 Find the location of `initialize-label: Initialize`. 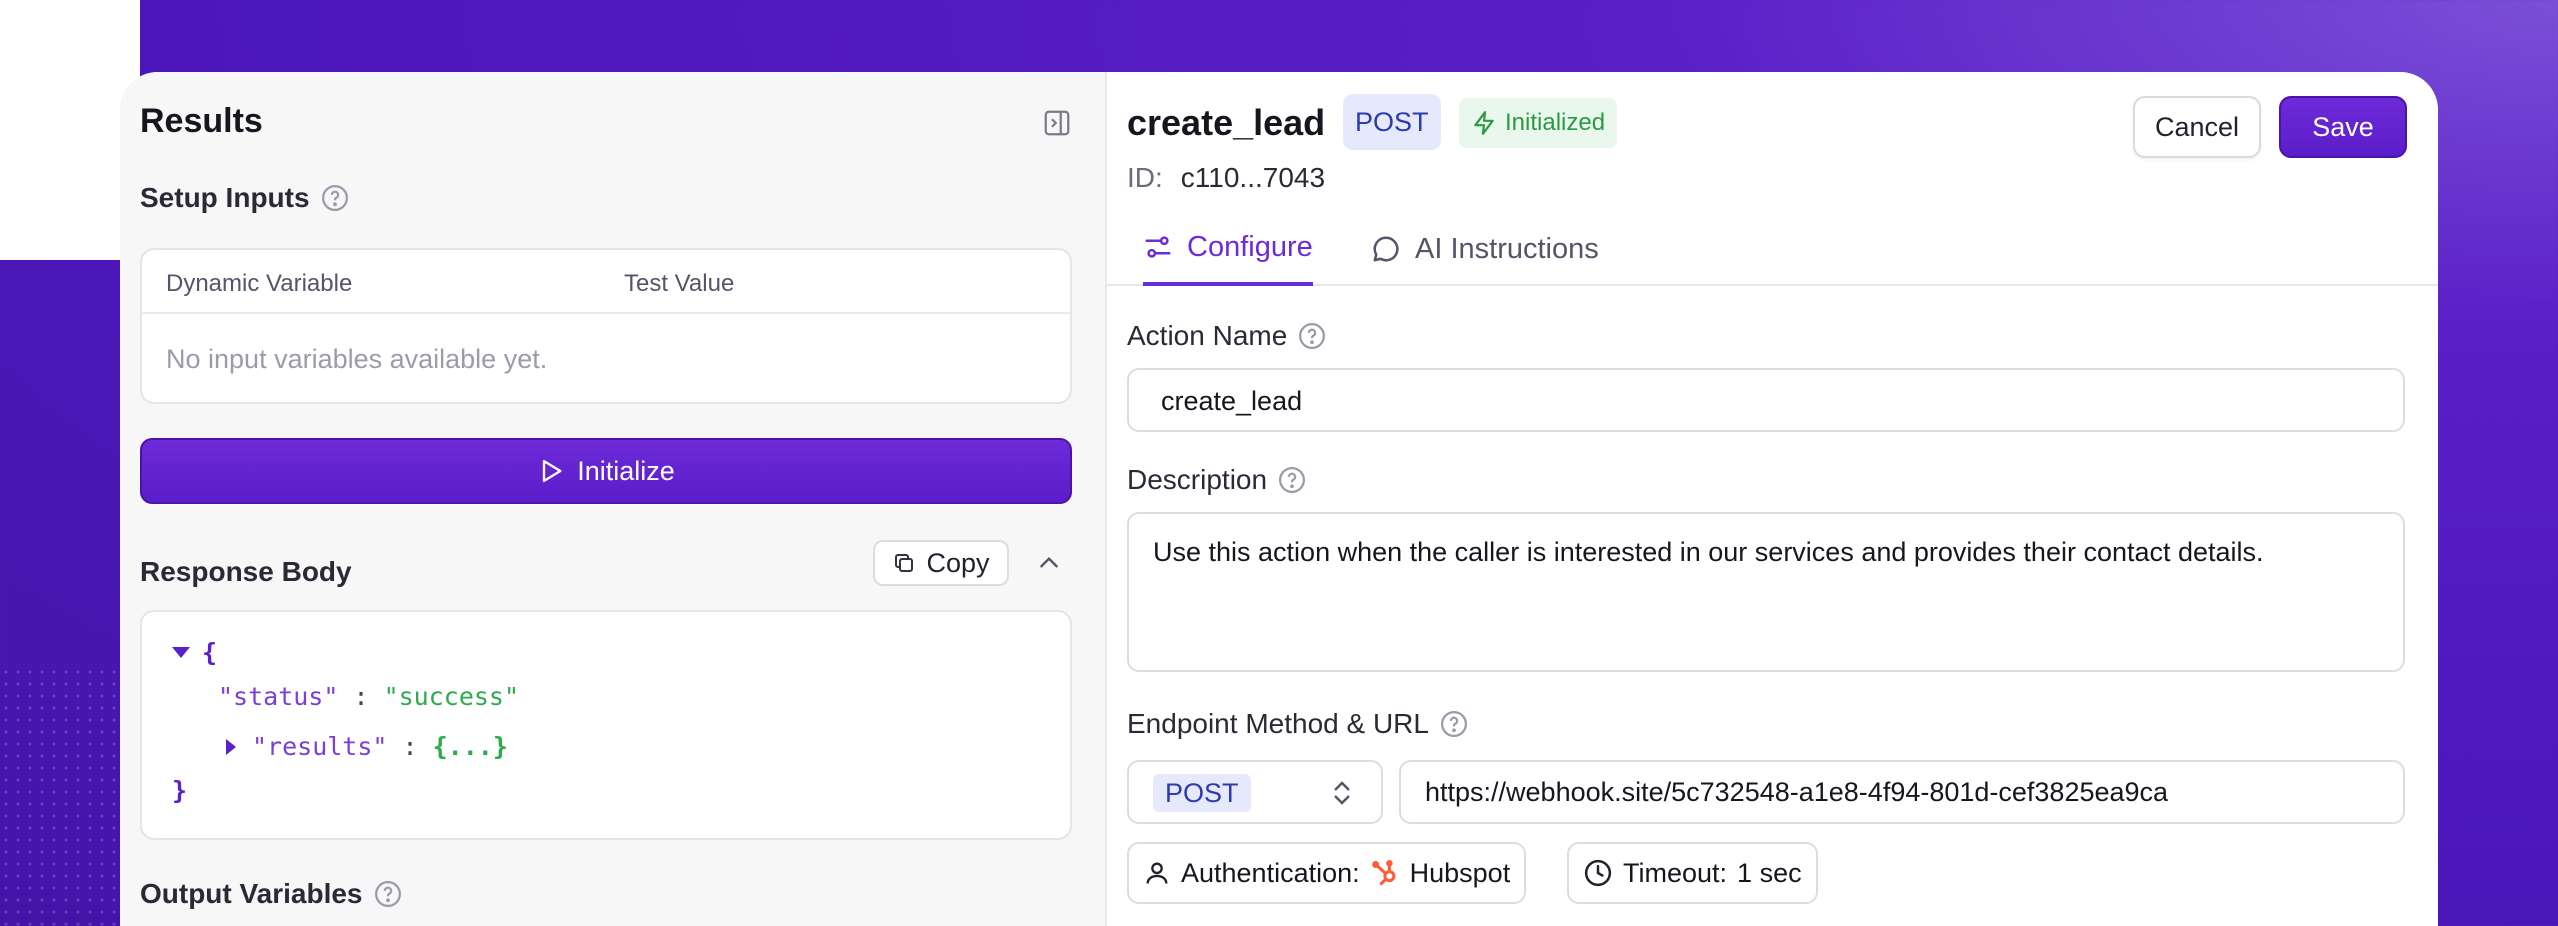

initialize-label: Initialize is located at coordinates (626, 470).